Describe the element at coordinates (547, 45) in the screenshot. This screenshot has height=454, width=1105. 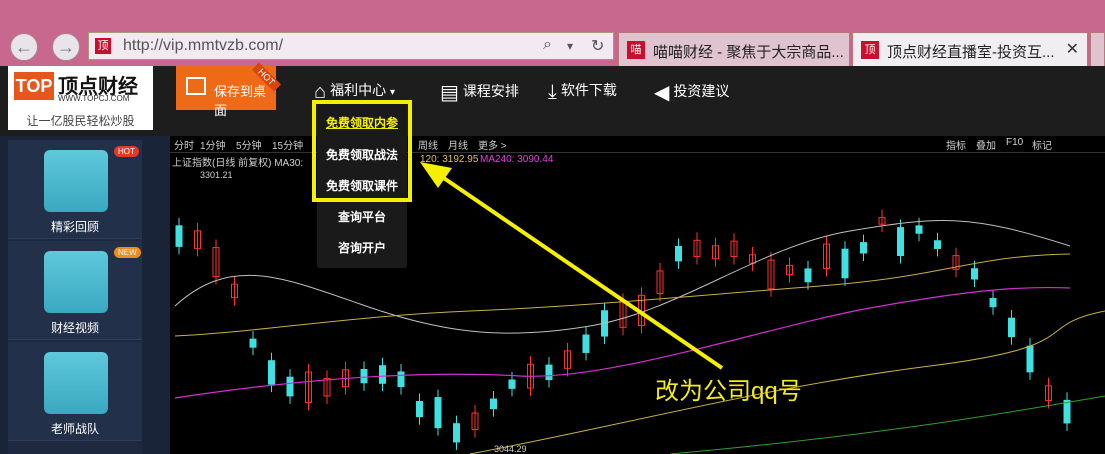
I see `search-icon: ⌕` at that location.